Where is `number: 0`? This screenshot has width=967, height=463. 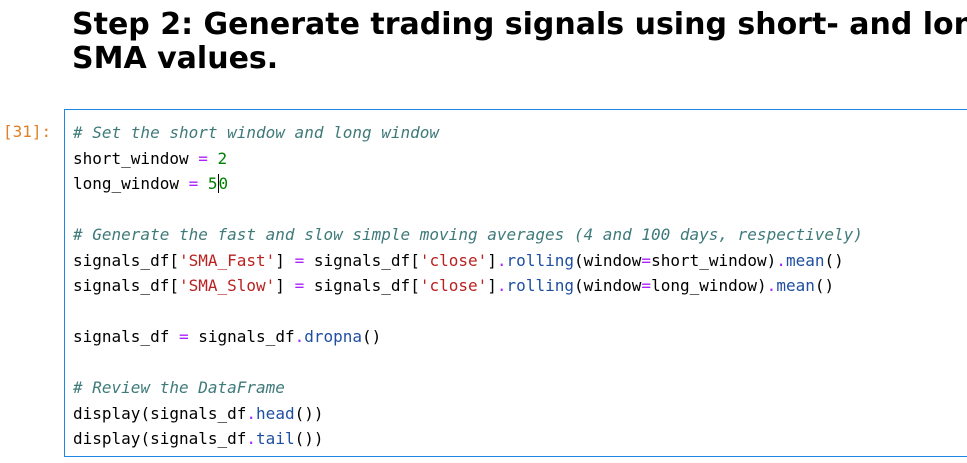
number: 0 is located at coordinates (223, 183).